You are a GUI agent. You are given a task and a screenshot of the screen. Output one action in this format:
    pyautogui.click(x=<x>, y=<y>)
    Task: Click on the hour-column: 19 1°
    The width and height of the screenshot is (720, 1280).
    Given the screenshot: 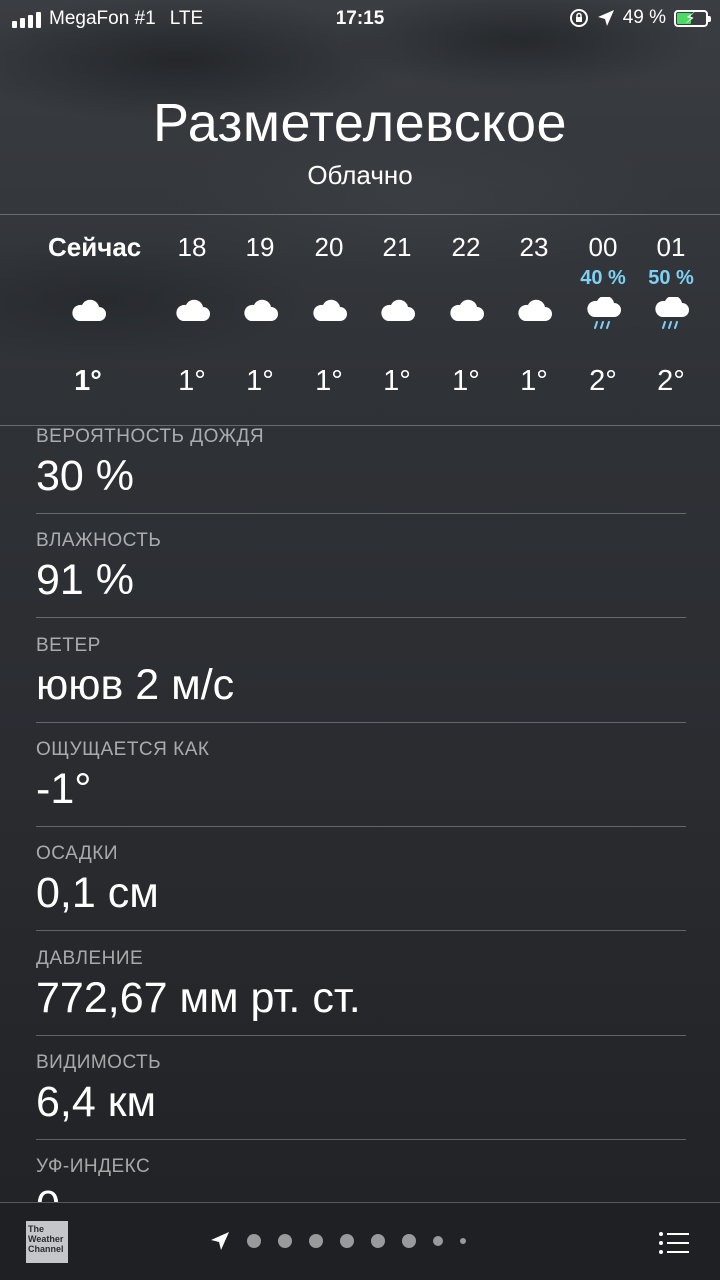 What is the action you would take?
    pyautogui.click(x=260, y=320)
    